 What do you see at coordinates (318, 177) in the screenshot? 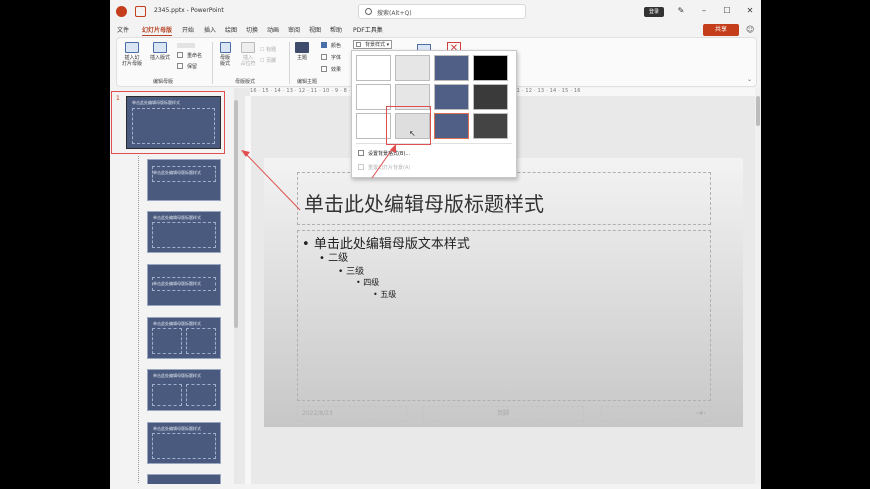
I see `annotation-arrows` at bounding box center [318, 177].